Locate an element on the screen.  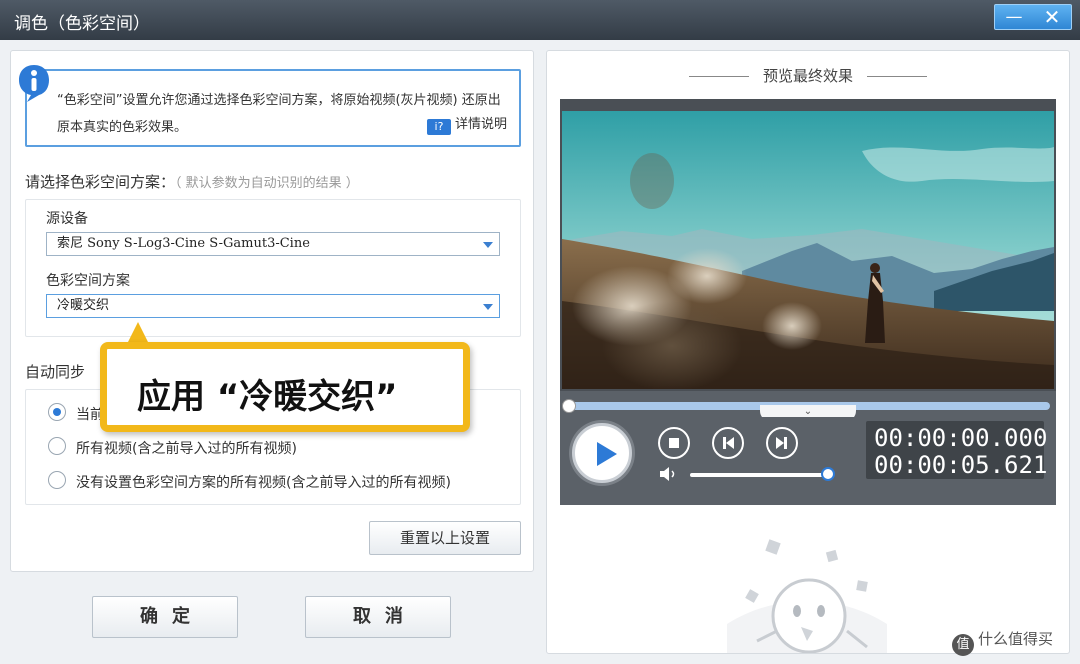
volume-icon is located at coordinates (669, 474).